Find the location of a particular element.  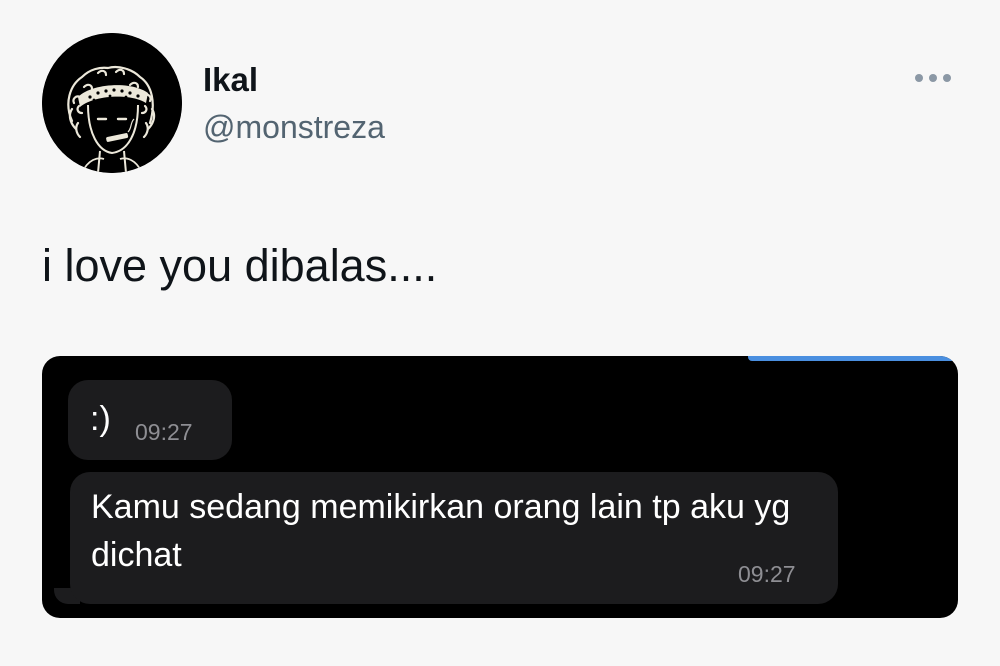

avatar is located at coordinates (112, 103).